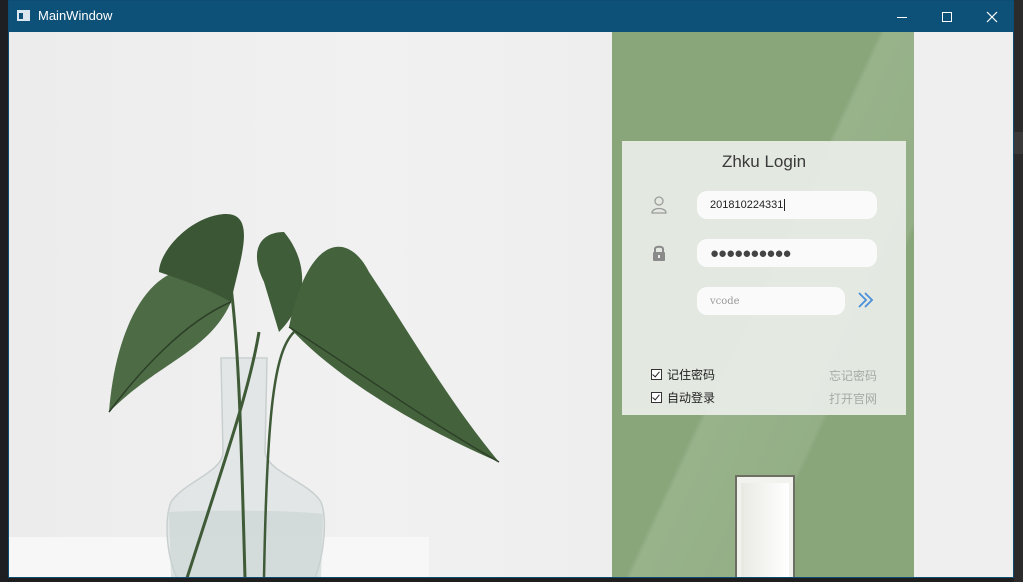 The height and width of the screenshot is (582, 1023). What do you see at coordinates (765, 526) in the screenshot?
I see `door-illustration` at bounding box center [765, 526].